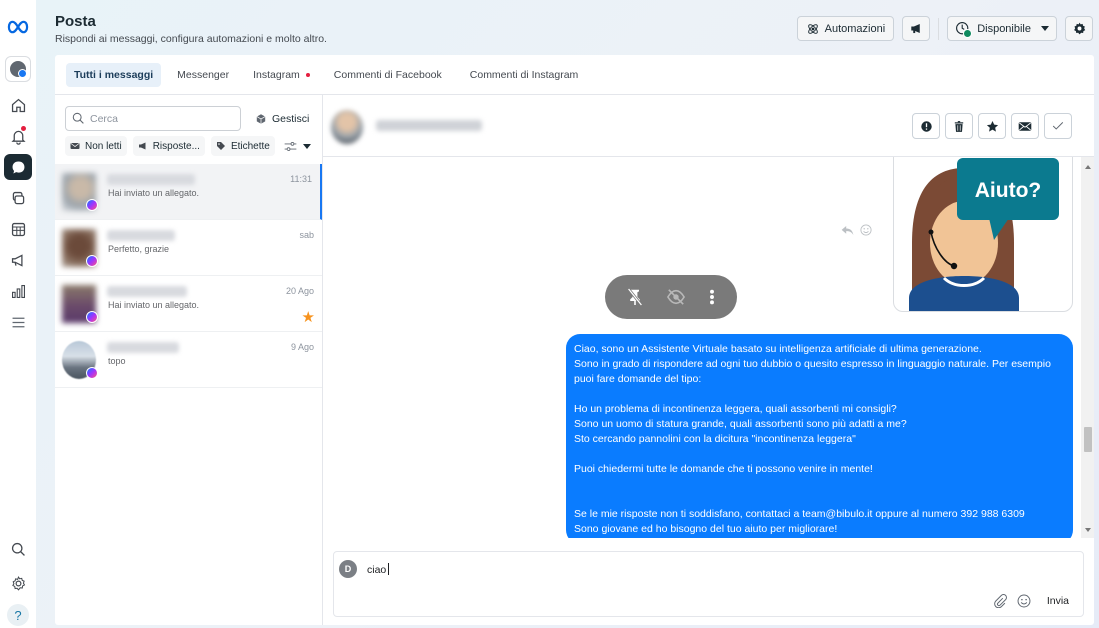 The width and height of the screenshot is (1099, 628). What do you see at coordinates (712, 297) in the screenshot?
I see `more-options-icon` at bounding box center [712, 297].